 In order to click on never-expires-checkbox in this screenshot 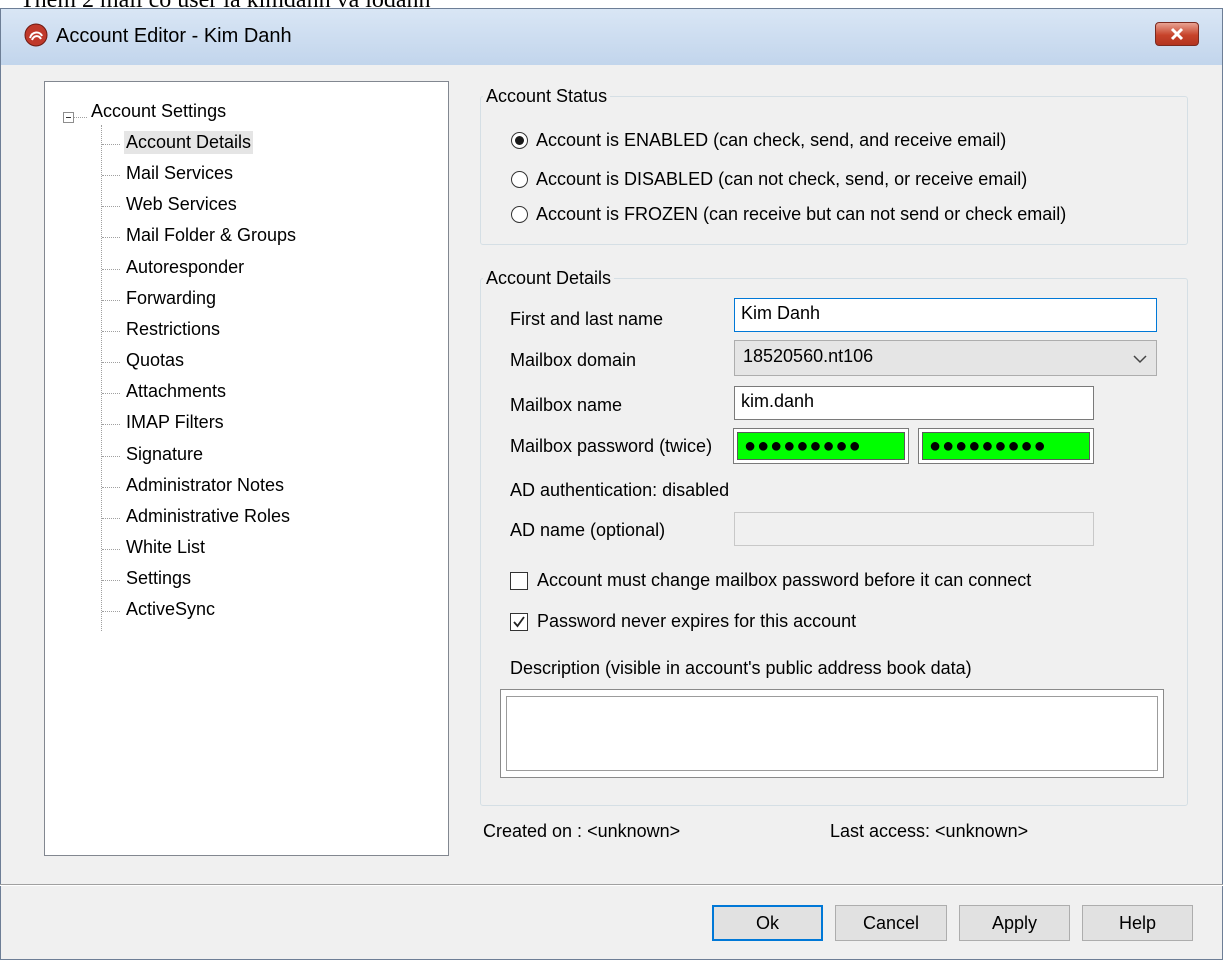, I will do `click(519, 622)`.